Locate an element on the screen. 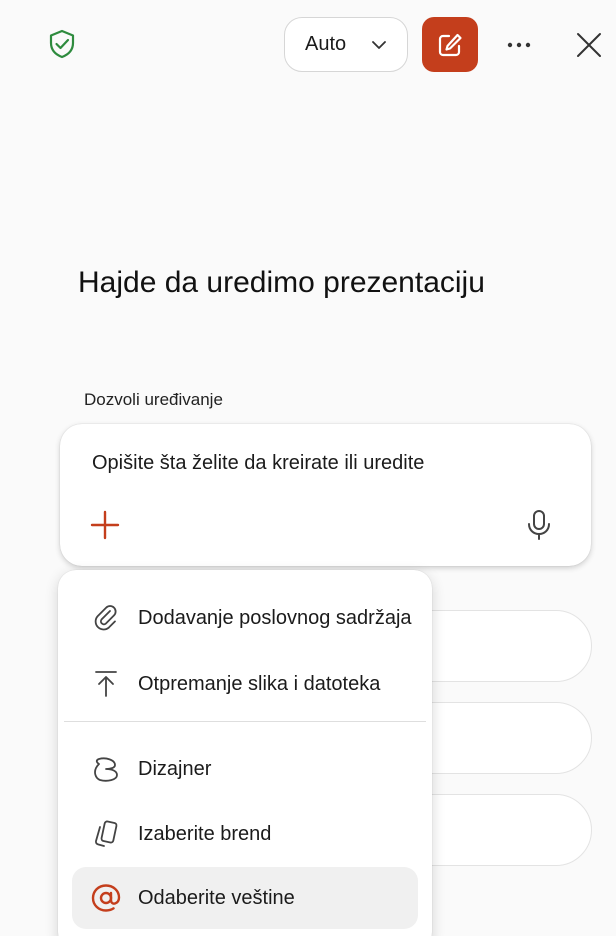 The width and height of the screenshot is (616, 936). mode-select-value: Auto is located at coordinates (326, 44).